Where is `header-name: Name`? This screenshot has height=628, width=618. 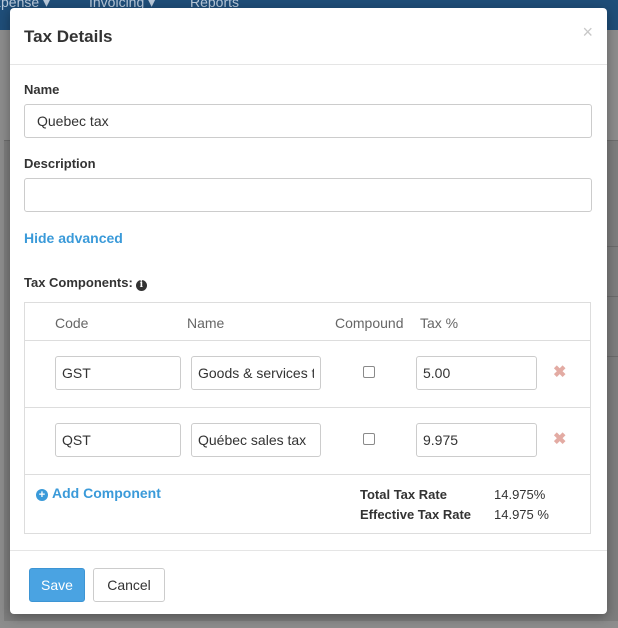
header-name: Name is located at coordinates (206, 323).